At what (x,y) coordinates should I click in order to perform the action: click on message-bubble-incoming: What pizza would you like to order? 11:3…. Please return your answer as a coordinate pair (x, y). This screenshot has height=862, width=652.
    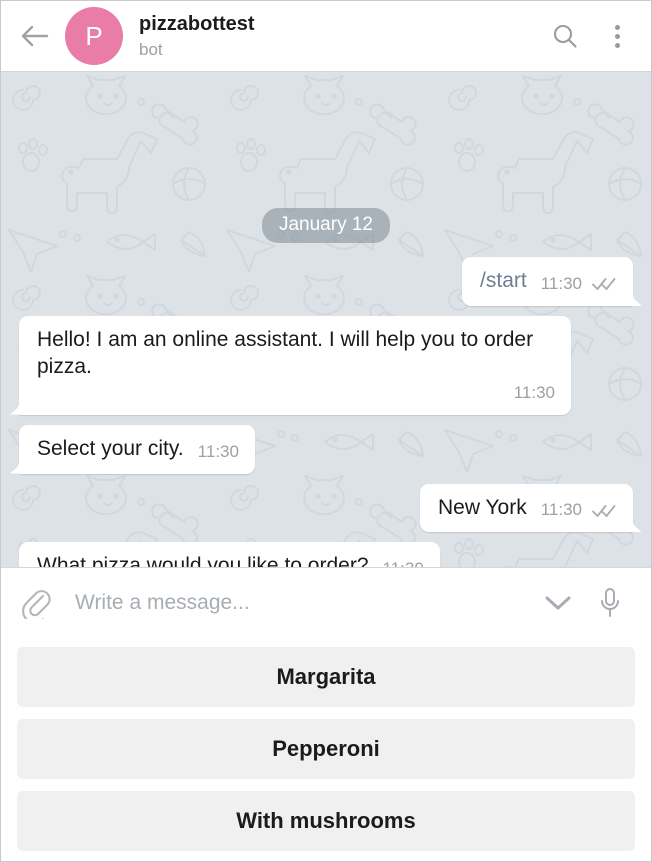
    Looking at the image, I should click on (229, 554).